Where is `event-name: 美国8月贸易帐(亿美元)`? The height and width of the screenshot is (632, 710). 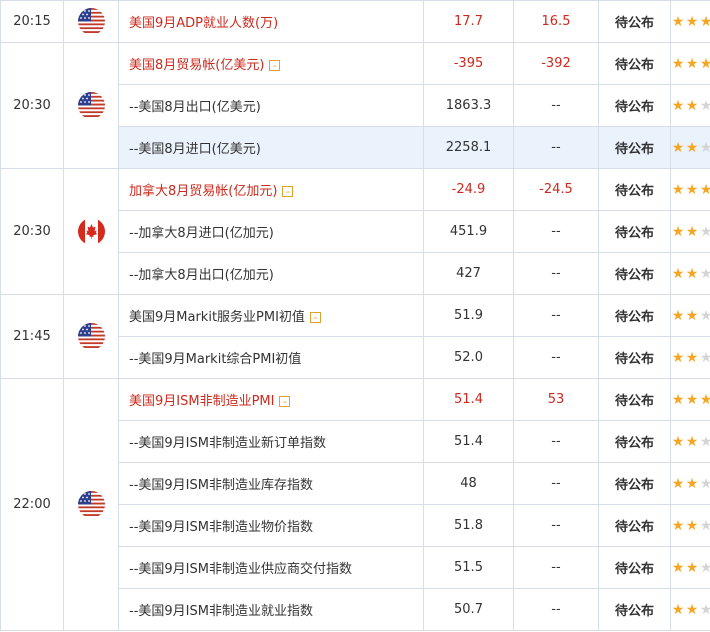 event-name: 美国8月贸易帐(亿美元) is located at coordinates (197, 65).